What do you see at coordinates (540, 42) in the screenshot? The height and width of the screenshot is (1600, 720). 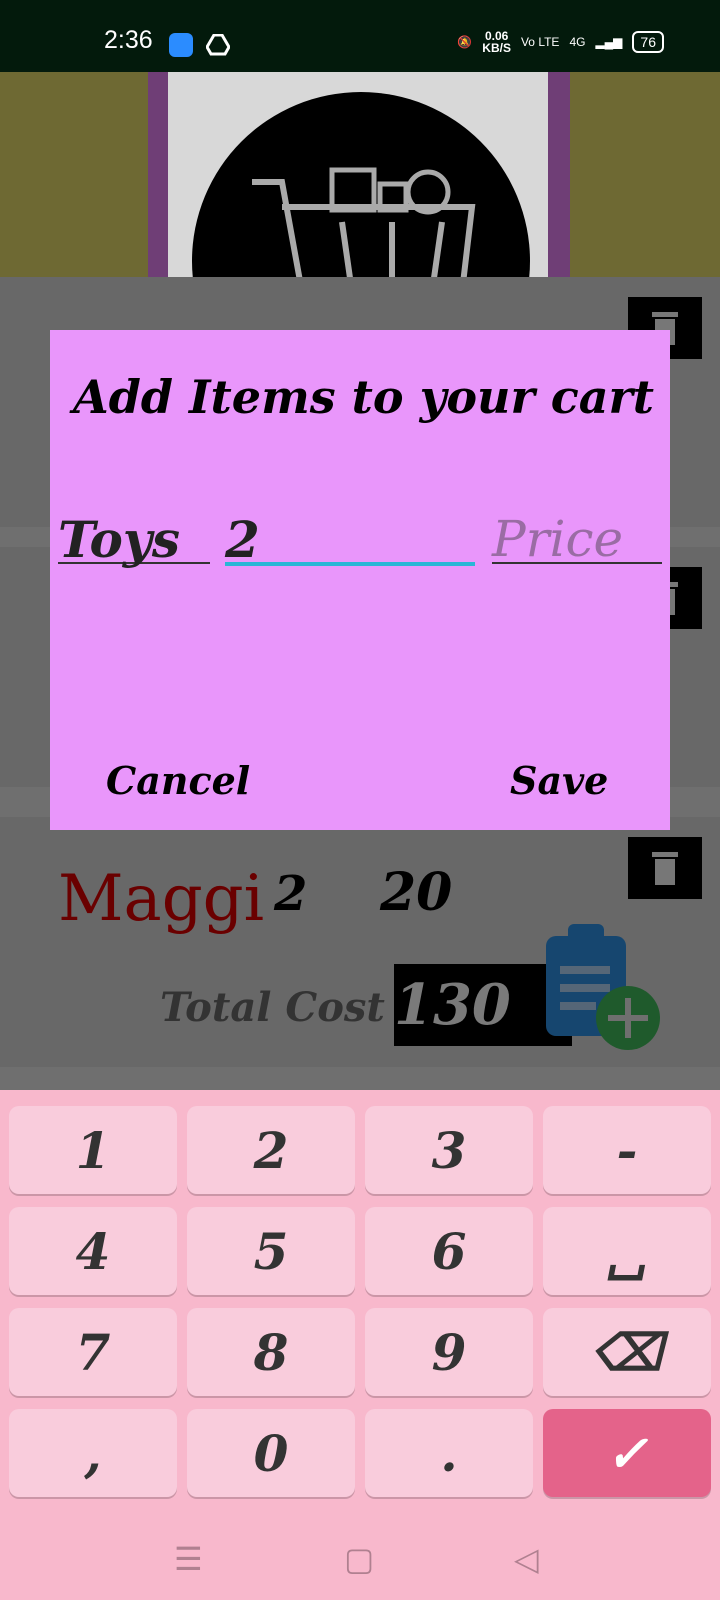 I see `volte-label: Vo LTE` at bounding box center [540, 42].